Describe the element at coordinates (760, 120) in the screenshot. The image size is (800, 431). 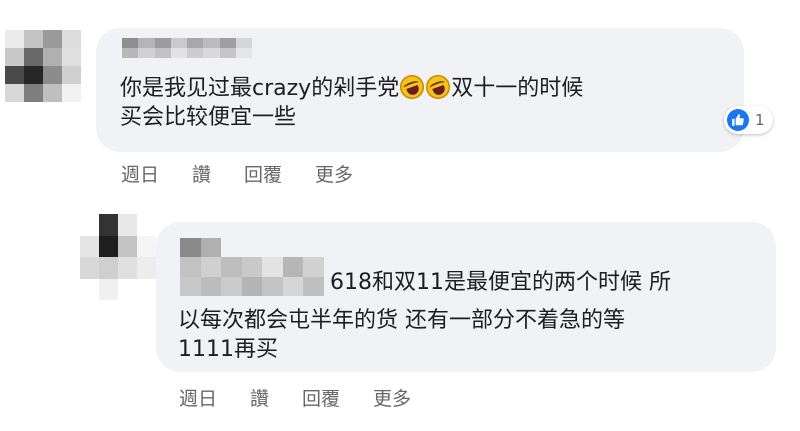
I see `reaction-count: 1` at that location.